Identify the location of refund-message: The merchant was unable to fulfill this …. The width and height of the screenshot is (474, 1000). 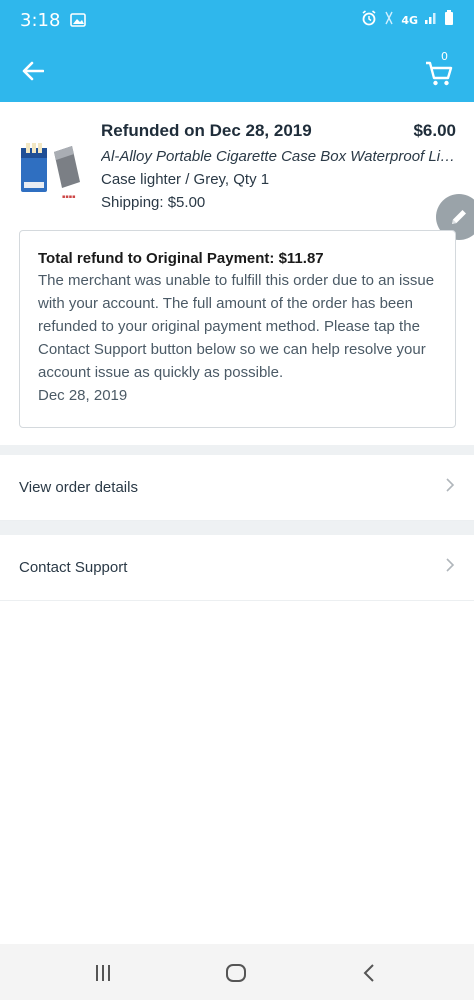
(236, 326).